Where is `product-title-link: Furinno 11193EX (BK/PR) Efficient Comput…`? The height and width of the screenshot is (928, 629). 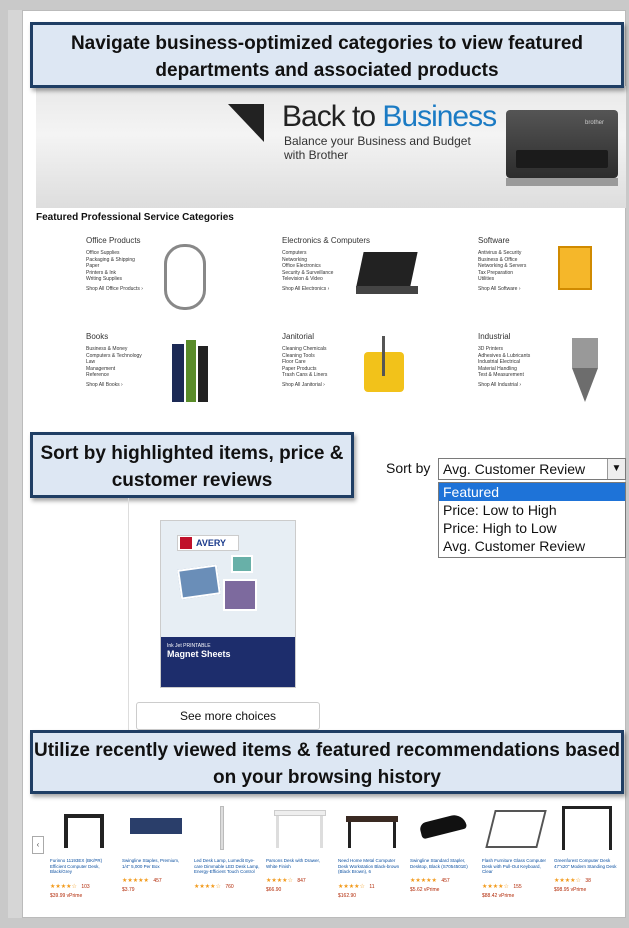 product-title-link: Furinno 11193EX (BK/PR) Efficient Comput… is located at coordinates (83, 866).